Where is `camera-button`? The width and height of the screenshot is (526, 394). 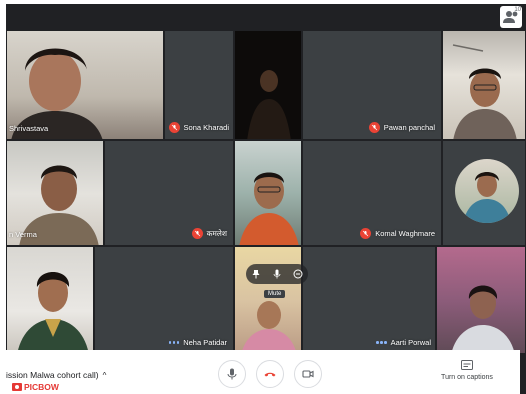 camera-button is located at coordinates (308, 374).